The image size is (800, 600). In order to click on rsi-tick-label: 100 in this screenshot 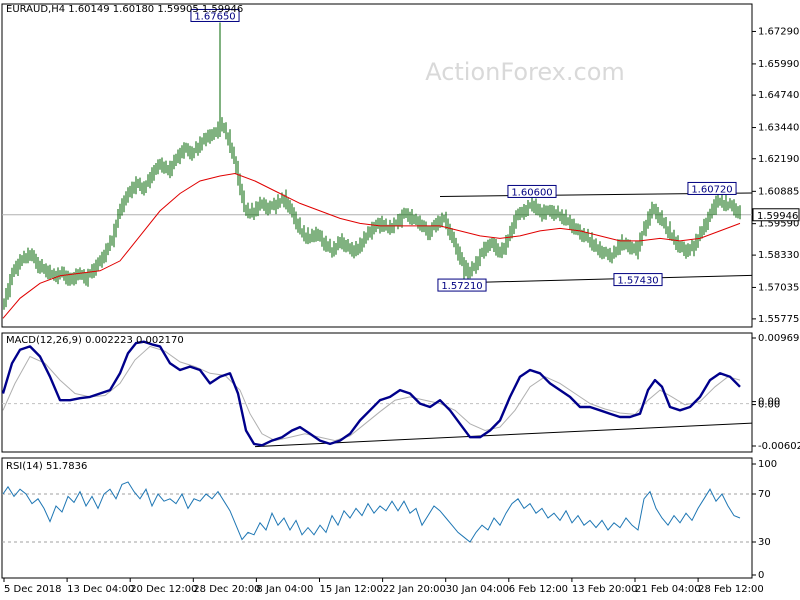, I will do `click(767, 464)`.